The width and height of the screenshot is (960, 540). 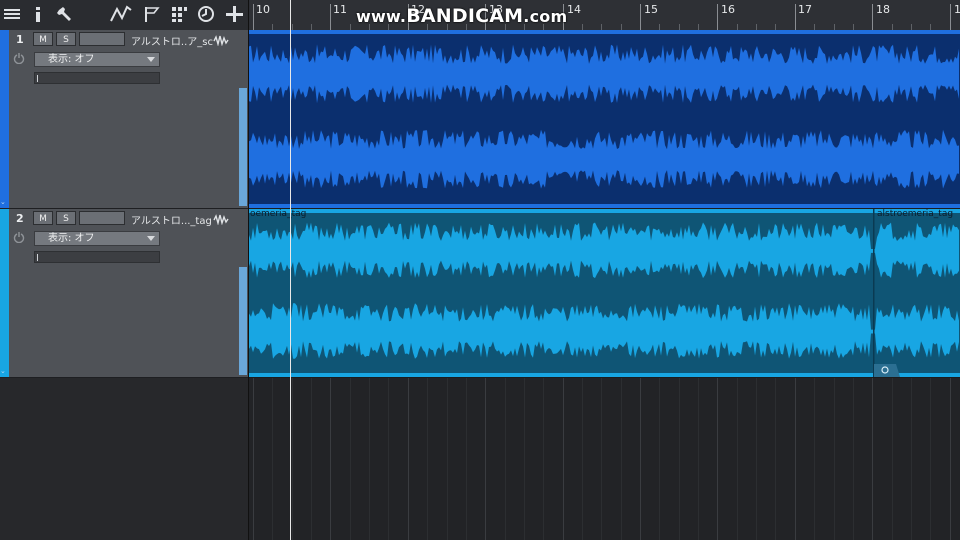 I want to click on add-icon, so click(x=234, y=14).